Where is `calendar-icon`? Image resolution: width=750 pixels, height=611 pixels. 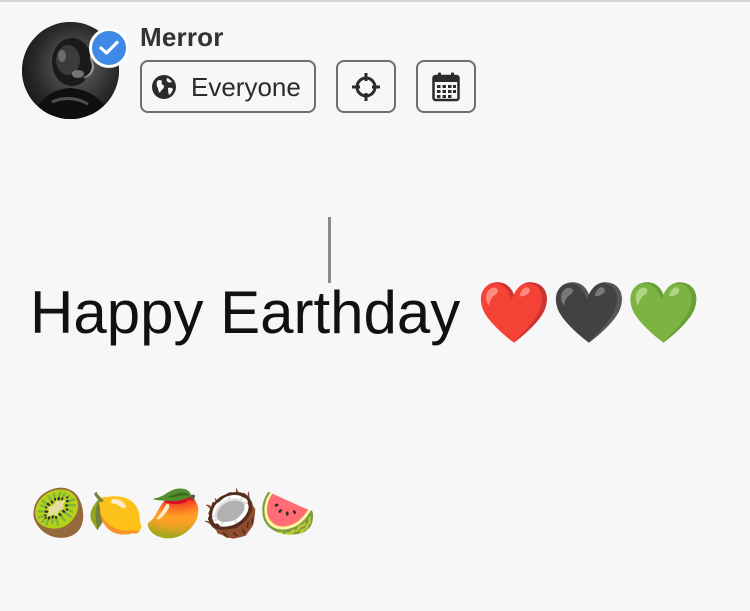
calendar-icon is located at coordinates (446, 86).